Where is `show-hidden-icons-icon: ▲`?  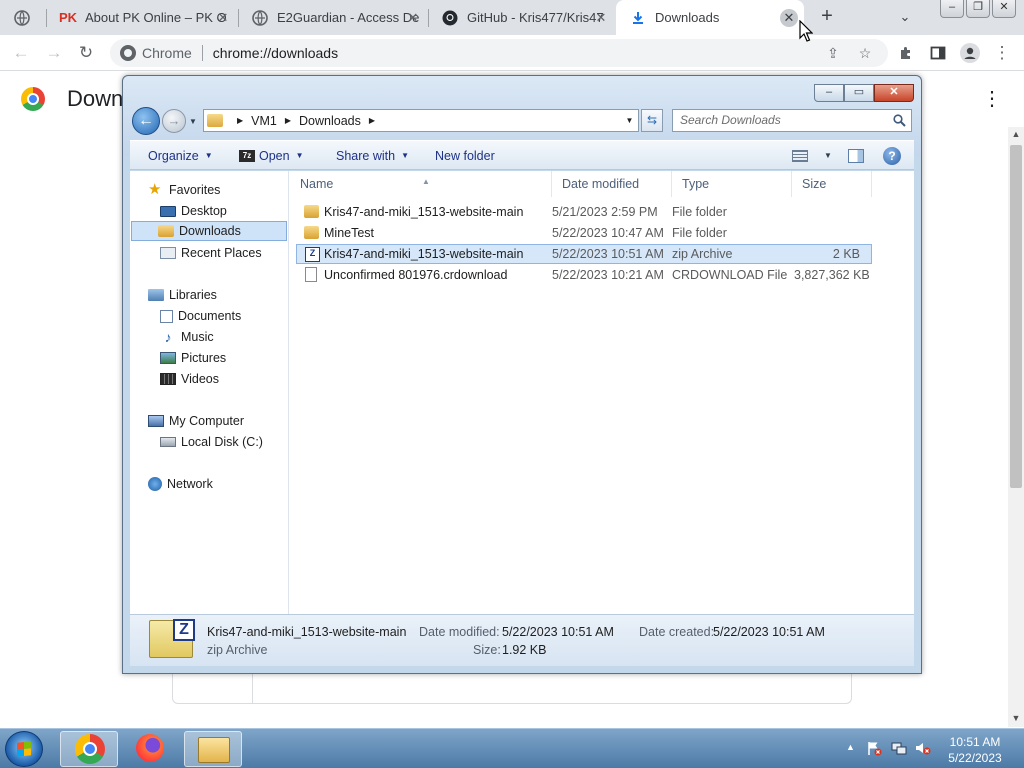
show-hidden-icons-icon: ▲ is located at coordinates (850, 747).